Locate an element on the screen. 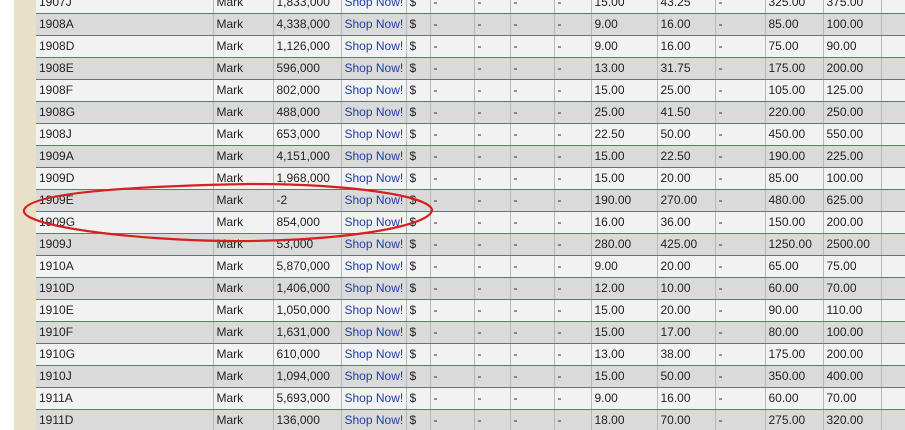 This screenshot has width=905, height=430. price-cell: 15.00 is located at coordinates (624, 90).